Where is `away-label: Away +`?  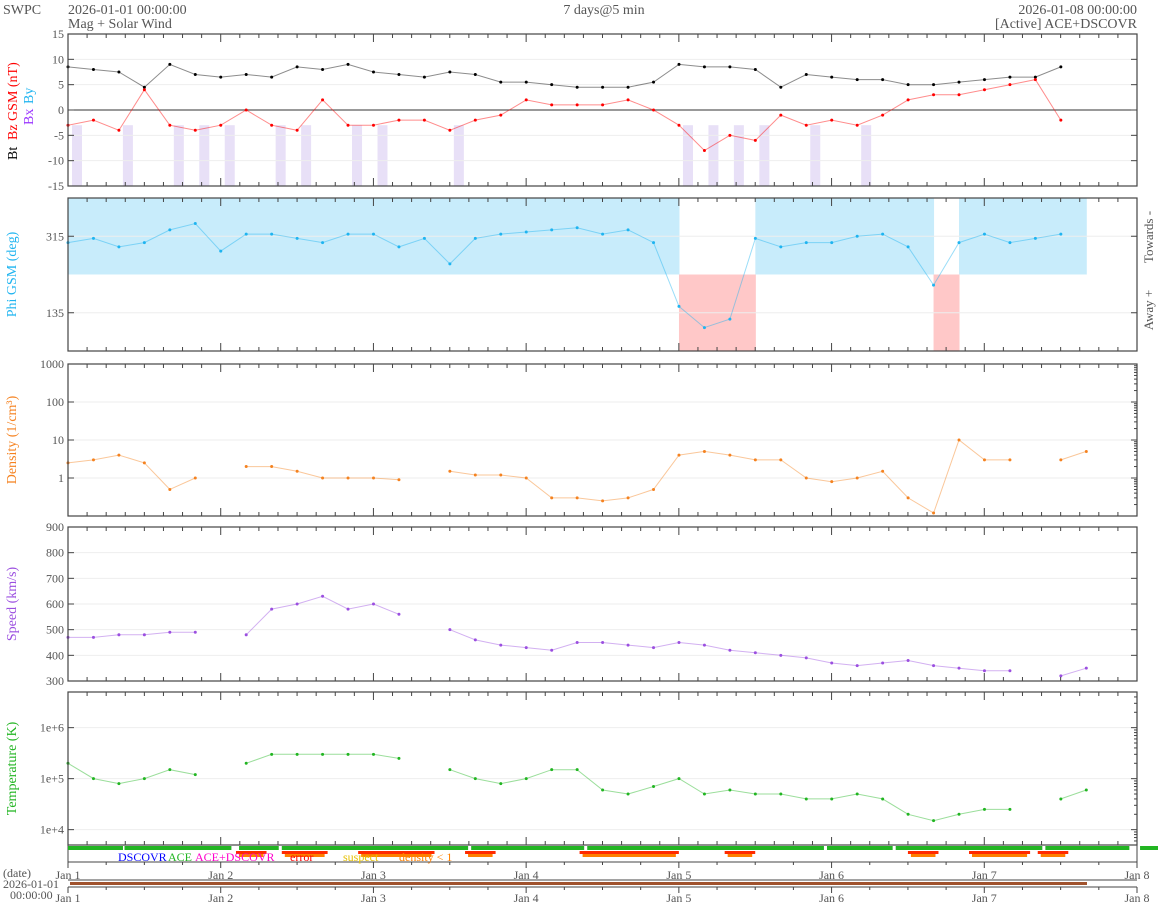 away-label: Away + is located at coordinates (1148, 310).